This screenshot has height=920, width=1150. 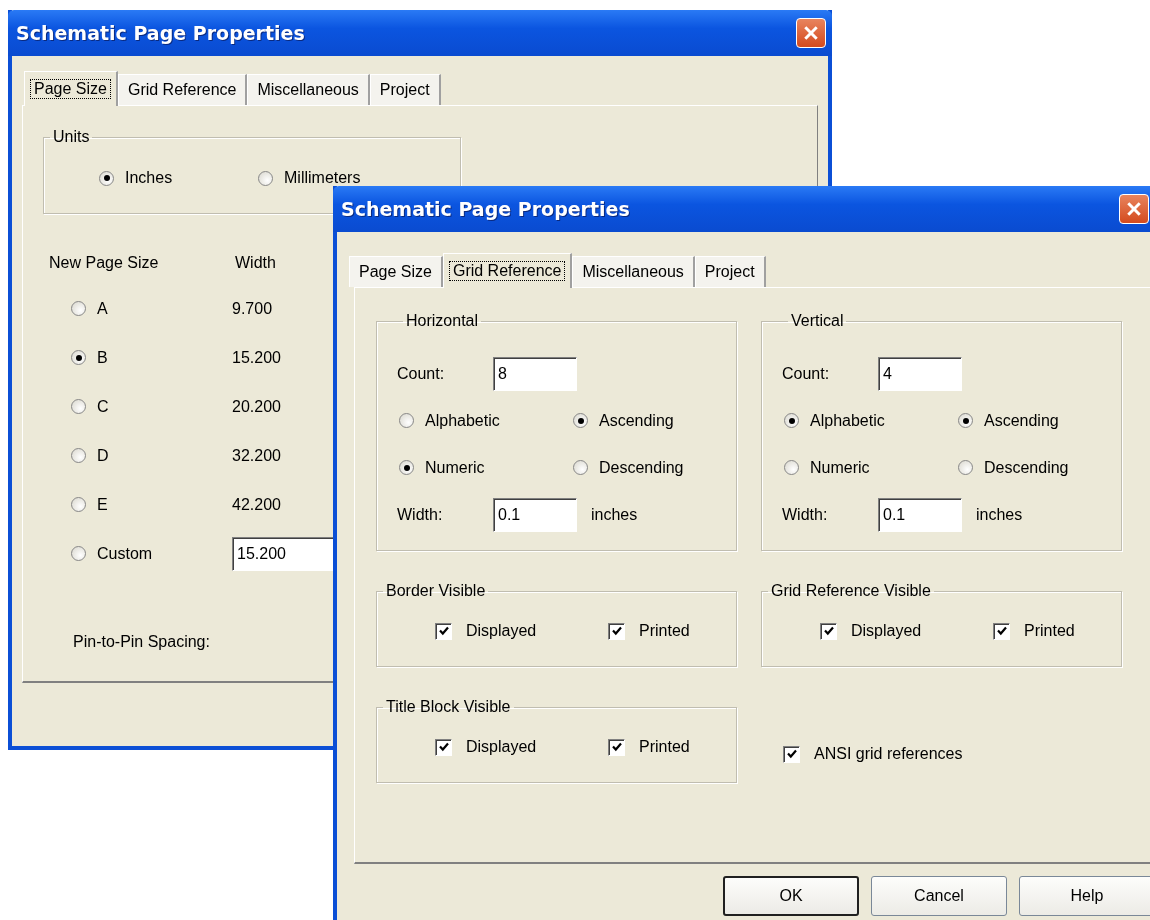 What do you see at coordinates (71, 137) in the screenshot?
I see `group-label: Units` at bounding box center [71, 137].